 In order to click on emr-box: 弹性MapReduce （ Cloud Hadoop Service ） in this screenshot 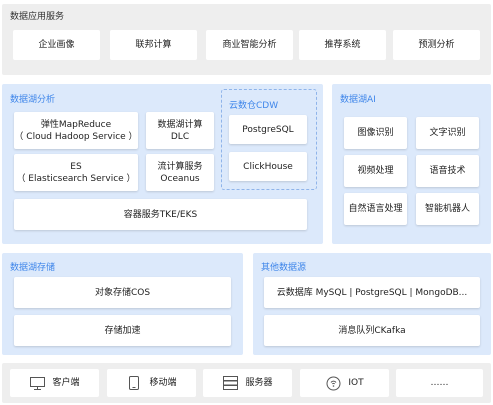, I will do `click(76, 130)`.